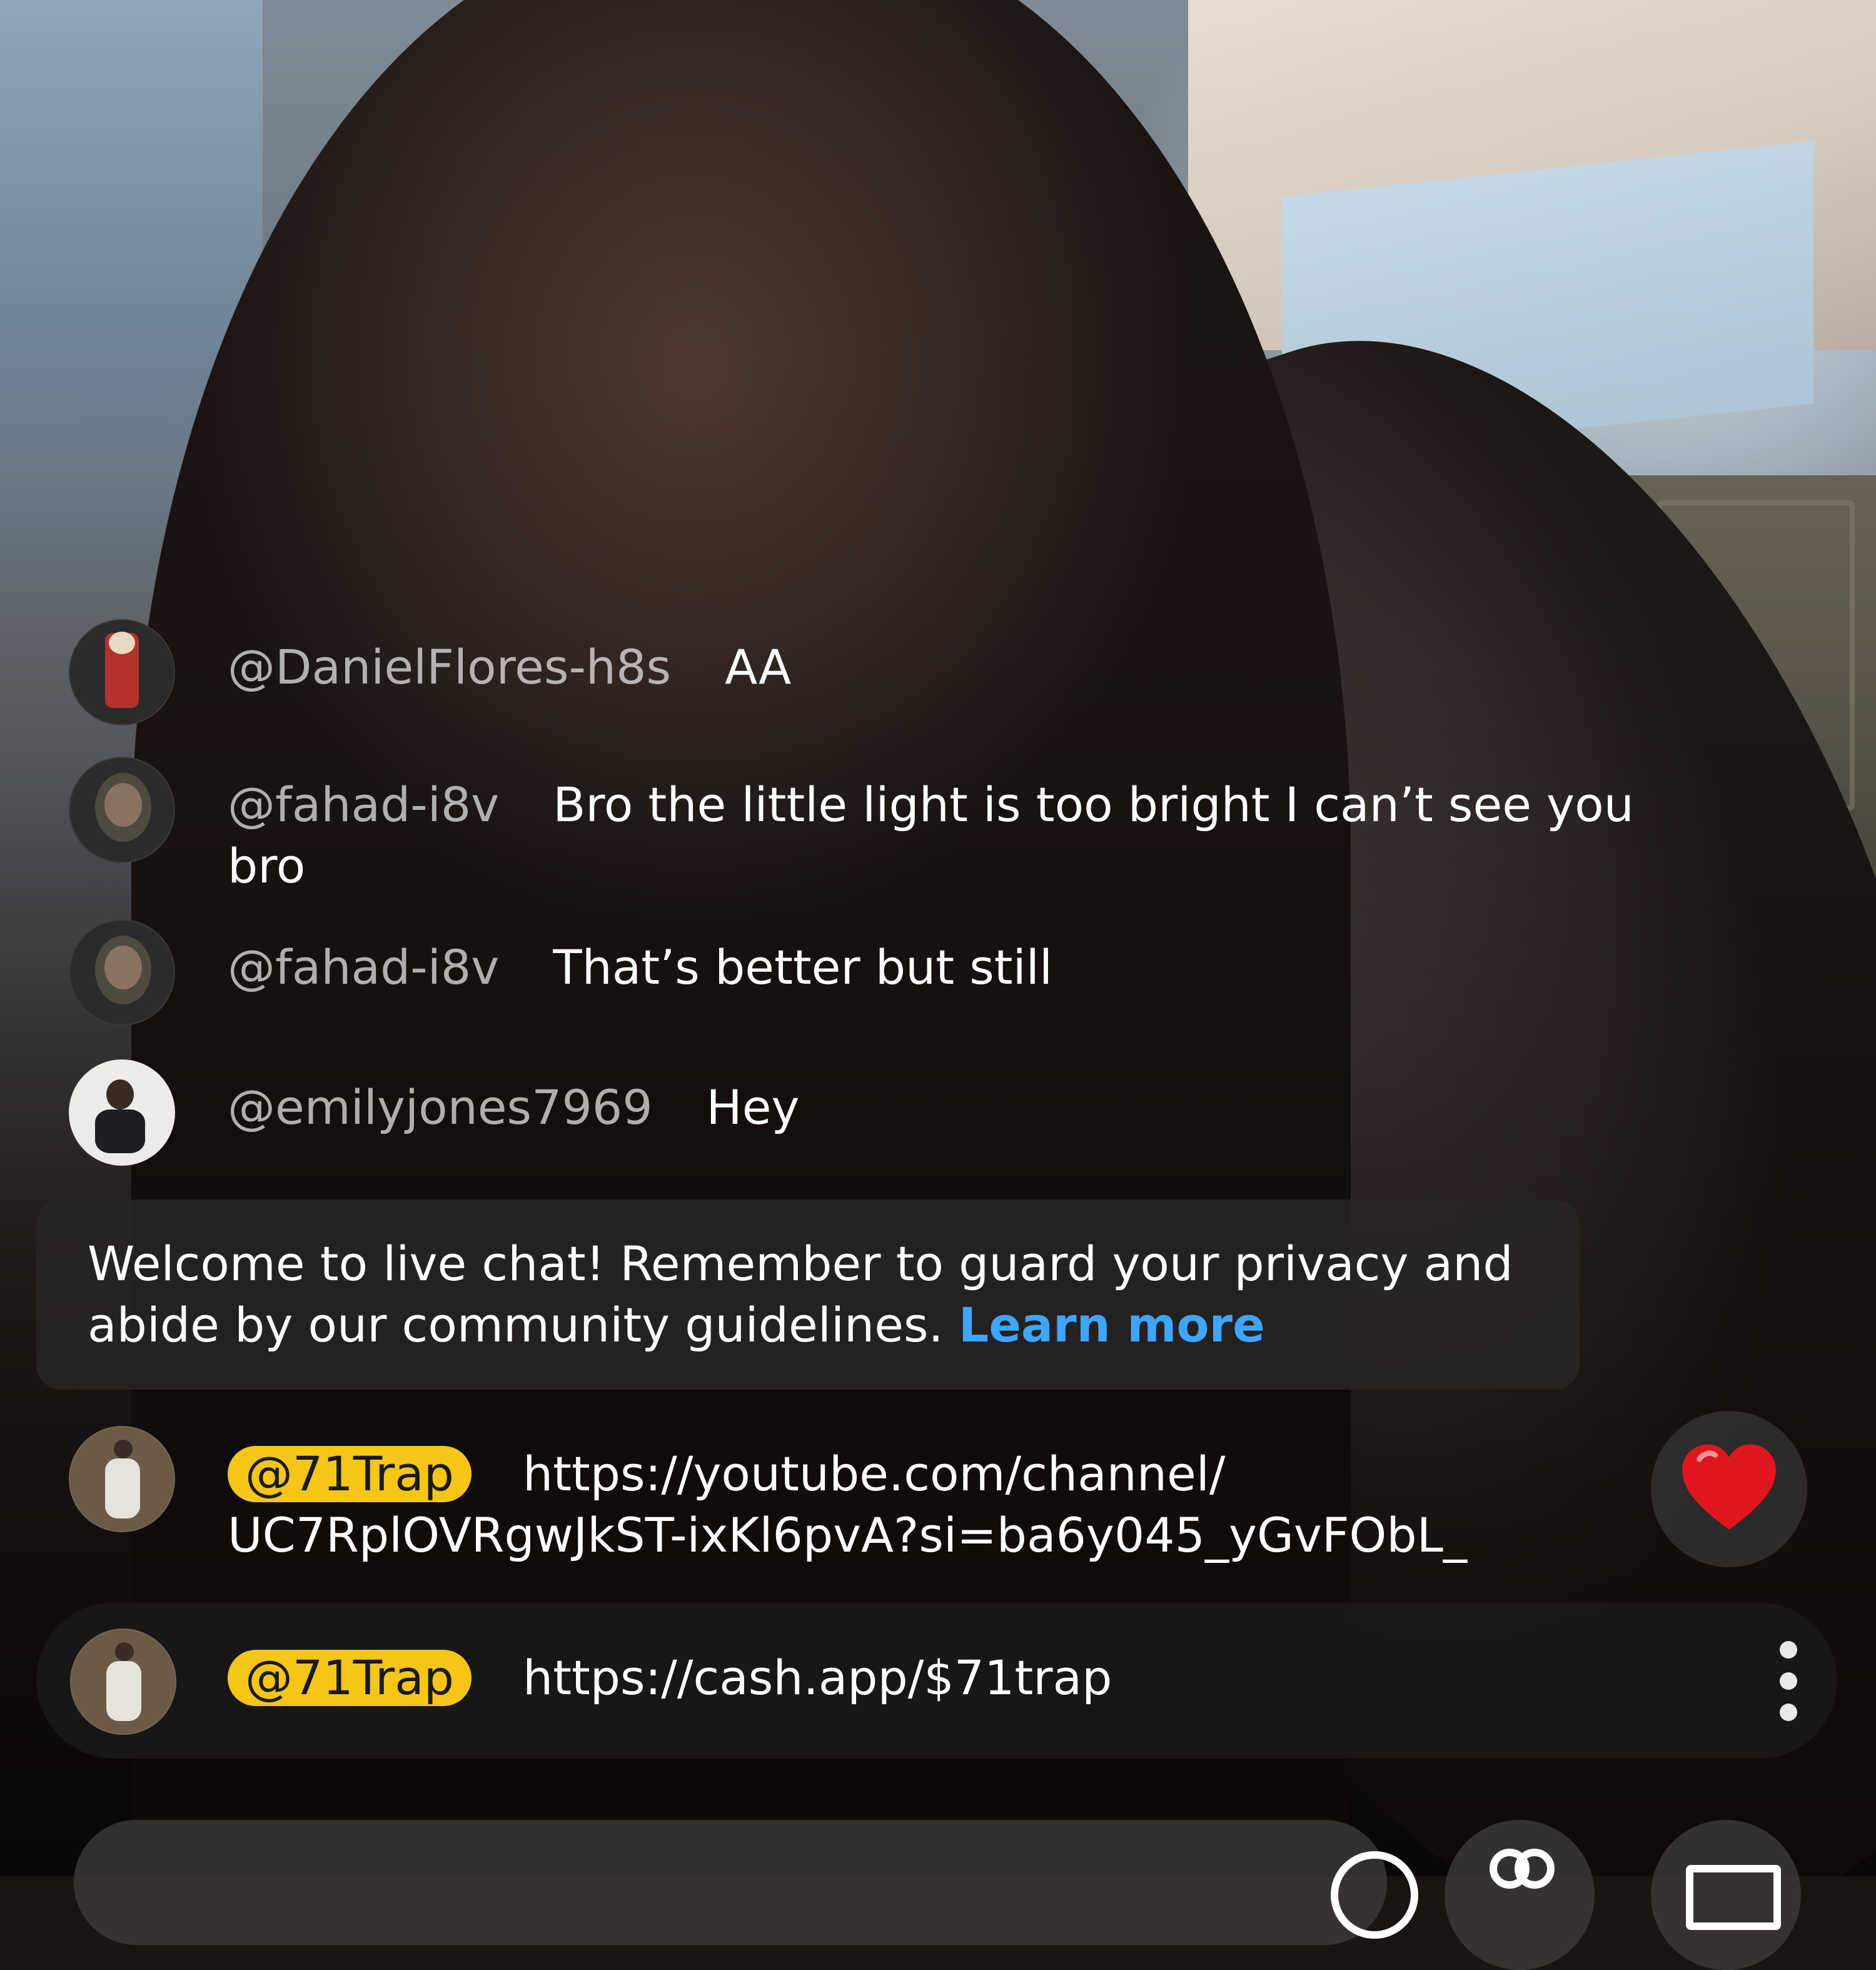 The width and height of the screenshot is (1876, 1970). Describe the element at coordinates (1520, 1895) in the screenshot. I see `gift-icon` at that location.